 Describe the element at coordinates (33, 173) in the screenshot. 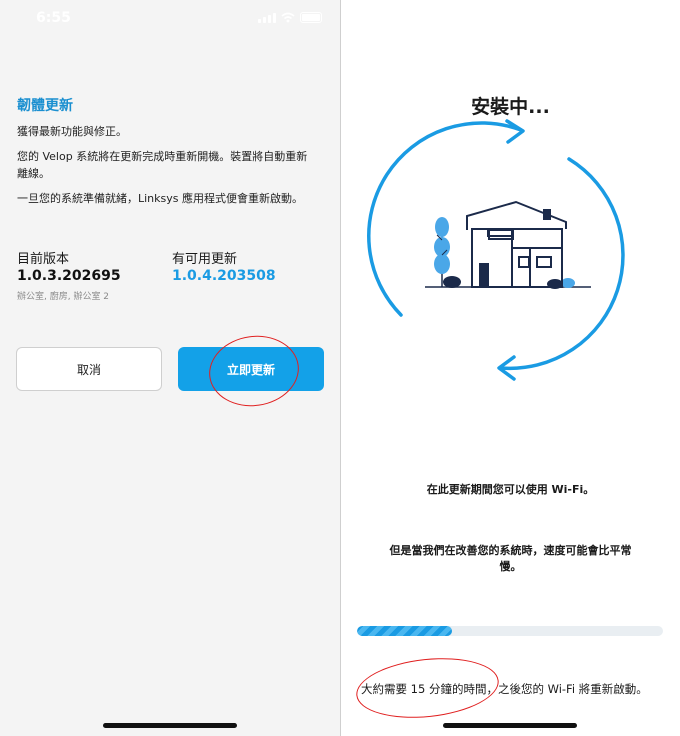

I see `description-reboot-cont: 離線。` at that location.